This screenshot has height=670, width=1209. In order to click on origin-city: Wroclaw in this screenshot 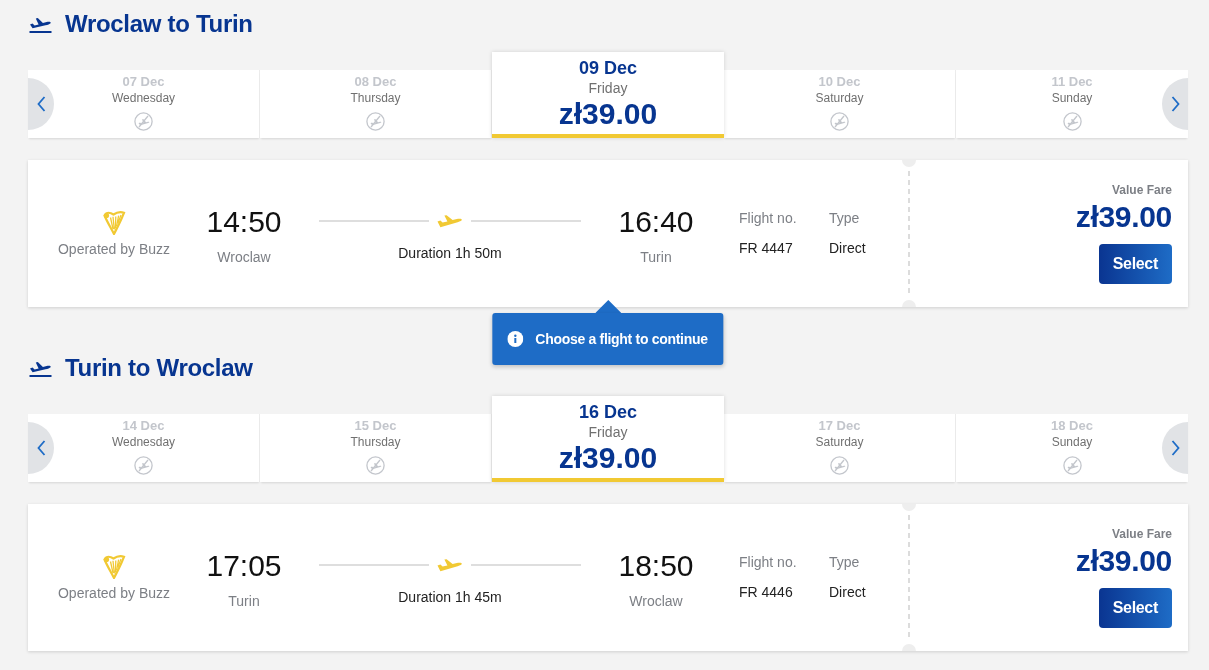, I will do `click(244, 257)`.